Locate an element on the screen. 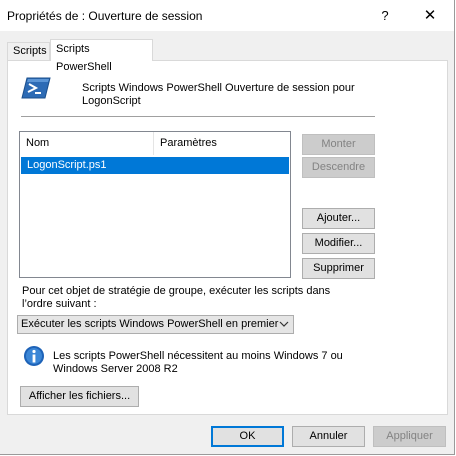 The height and width of the screenshot is (456, 456). title-bar: Propriétés de : Ouverture de session ? ✕ is located at coordinates (227, 15).